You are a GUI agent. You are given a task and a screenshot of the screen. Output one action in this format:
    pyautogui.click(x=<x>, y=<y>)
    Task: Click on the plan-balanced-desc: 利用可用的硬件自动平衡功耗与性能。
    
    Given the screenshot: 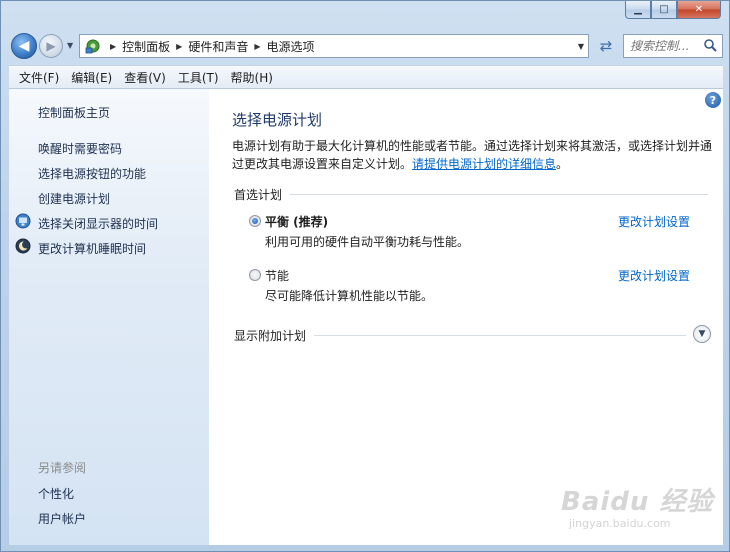 What is the action you would take?
    pyautogui.click(x=367, y=242)
    